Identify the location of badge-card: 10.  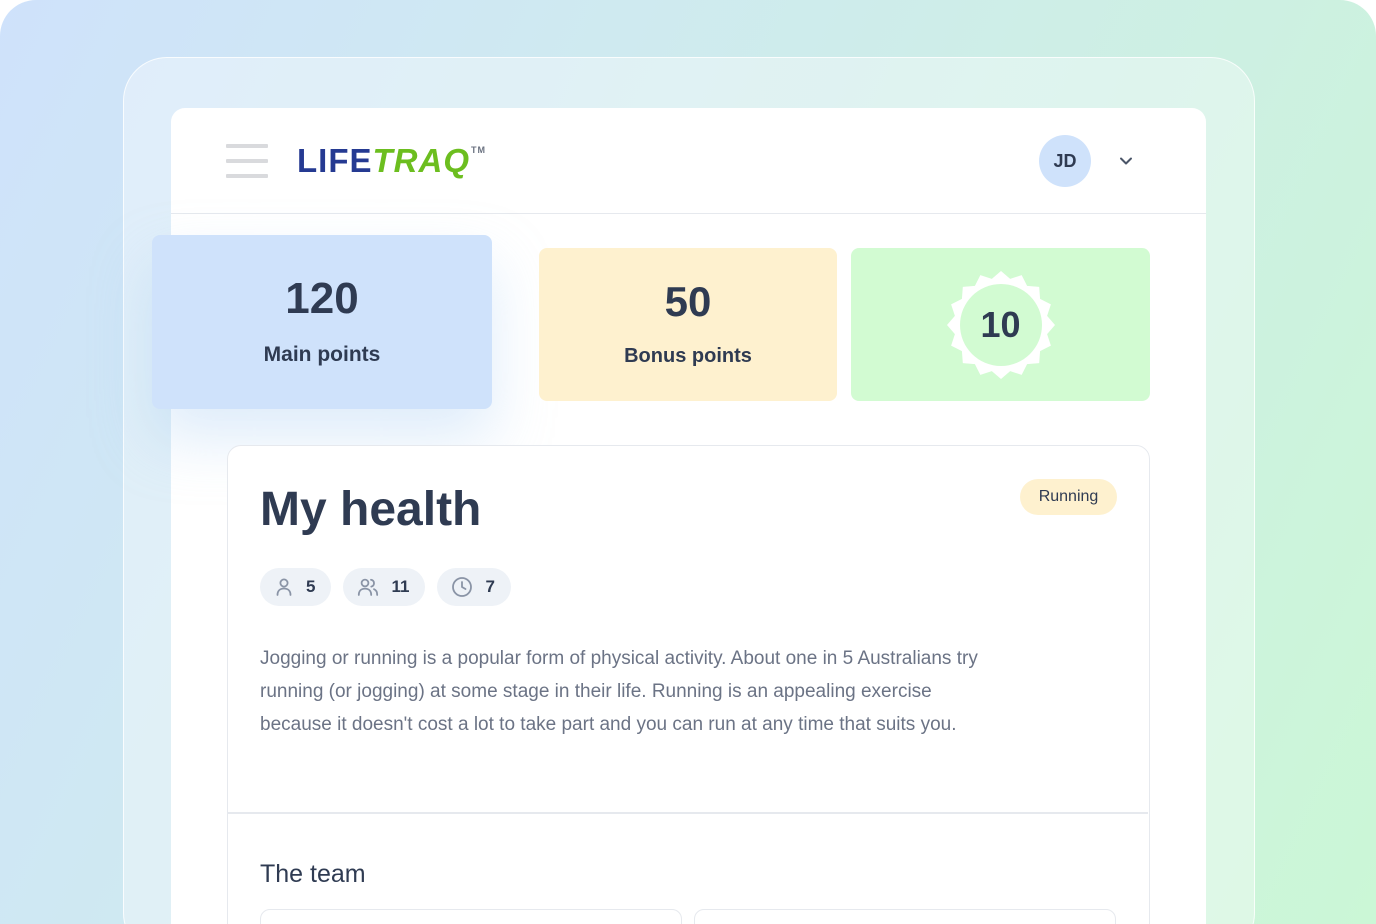
(1000, 324).